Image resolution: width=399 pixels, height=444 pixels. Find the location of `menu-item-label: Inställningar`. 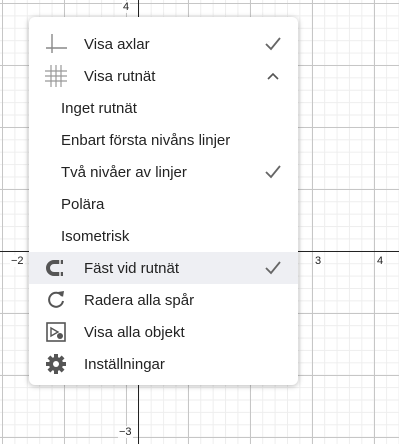

menu-item-label: Inställningar is located at coordinates (124, 364).